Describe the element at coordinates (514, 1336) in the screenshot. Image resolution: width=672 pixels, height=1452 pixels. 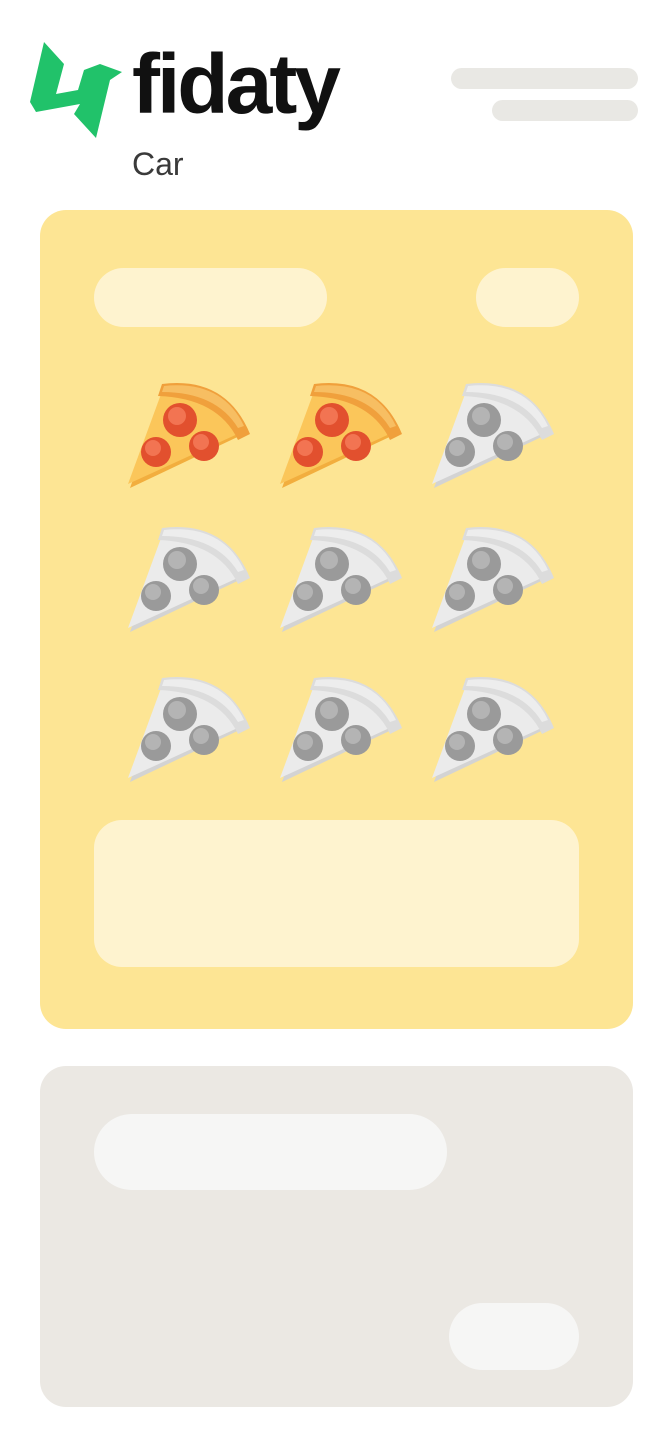
I see `secondary-action-button` at that location.